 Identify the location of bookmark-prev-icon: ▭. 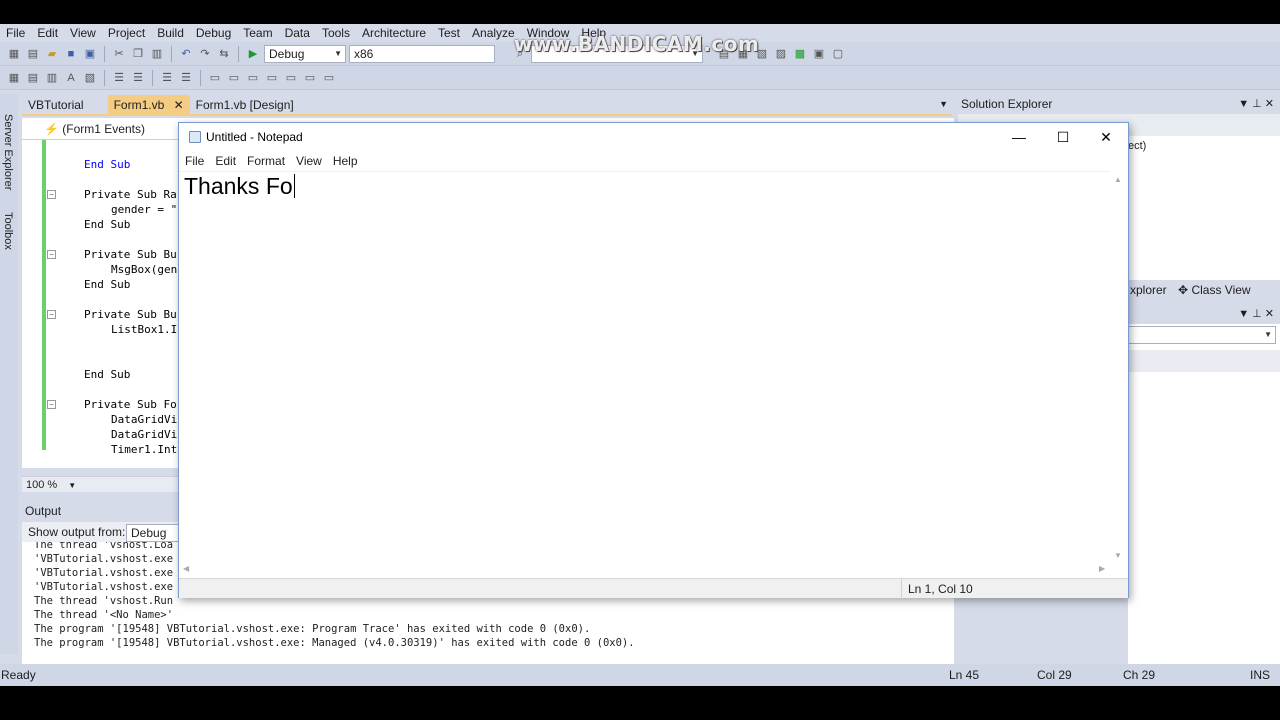
(234, 78).